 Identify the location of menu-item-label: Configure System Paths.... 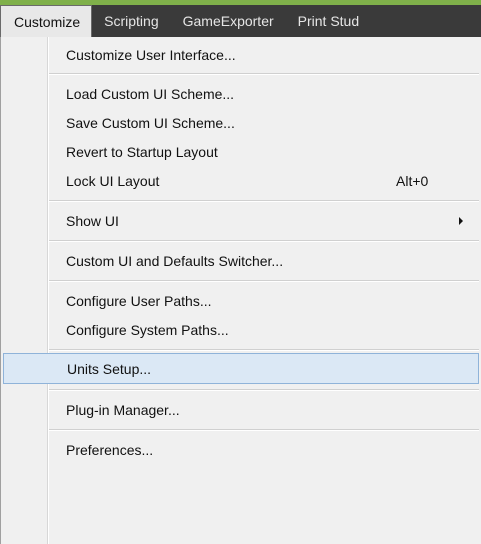
(147, 329).